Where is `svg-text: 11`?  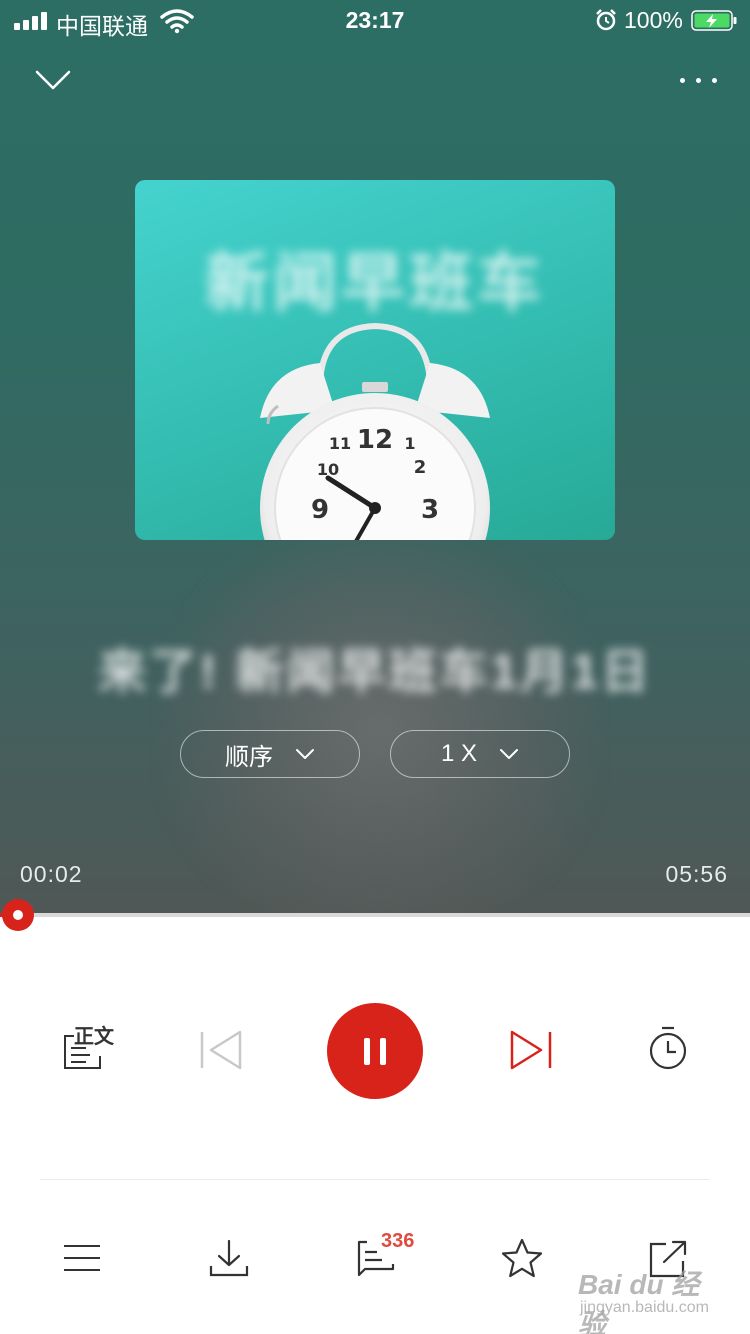
svg-text: 11 is located at coordinates (340, 443).